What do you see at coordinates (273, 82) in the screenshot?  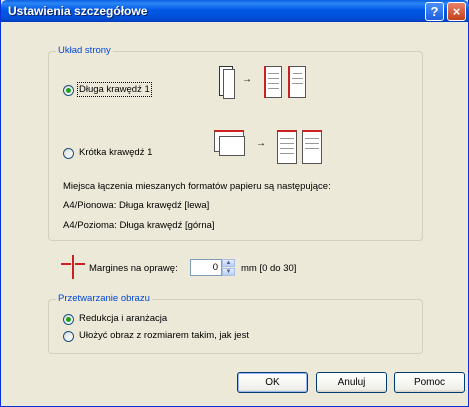 I see `page-portrait-icon` at bounding box center [273, 82].